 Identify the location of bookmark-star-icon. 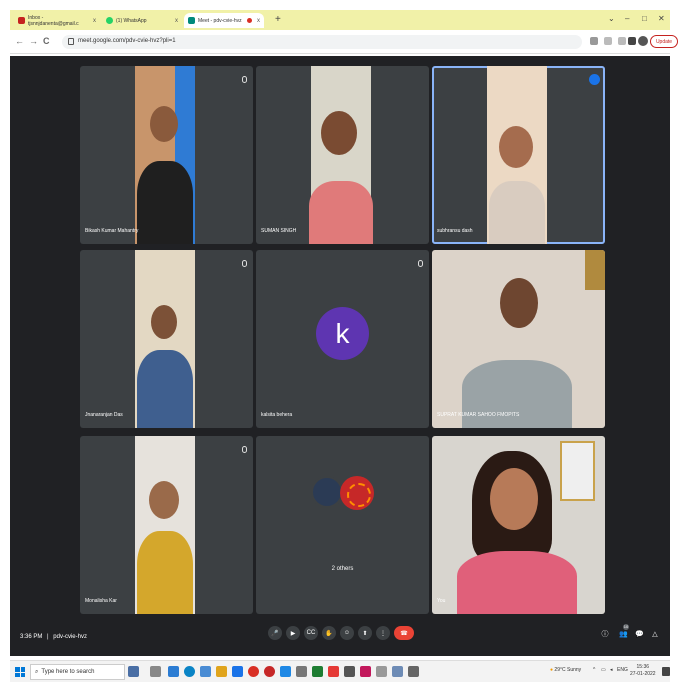
(622, 41).